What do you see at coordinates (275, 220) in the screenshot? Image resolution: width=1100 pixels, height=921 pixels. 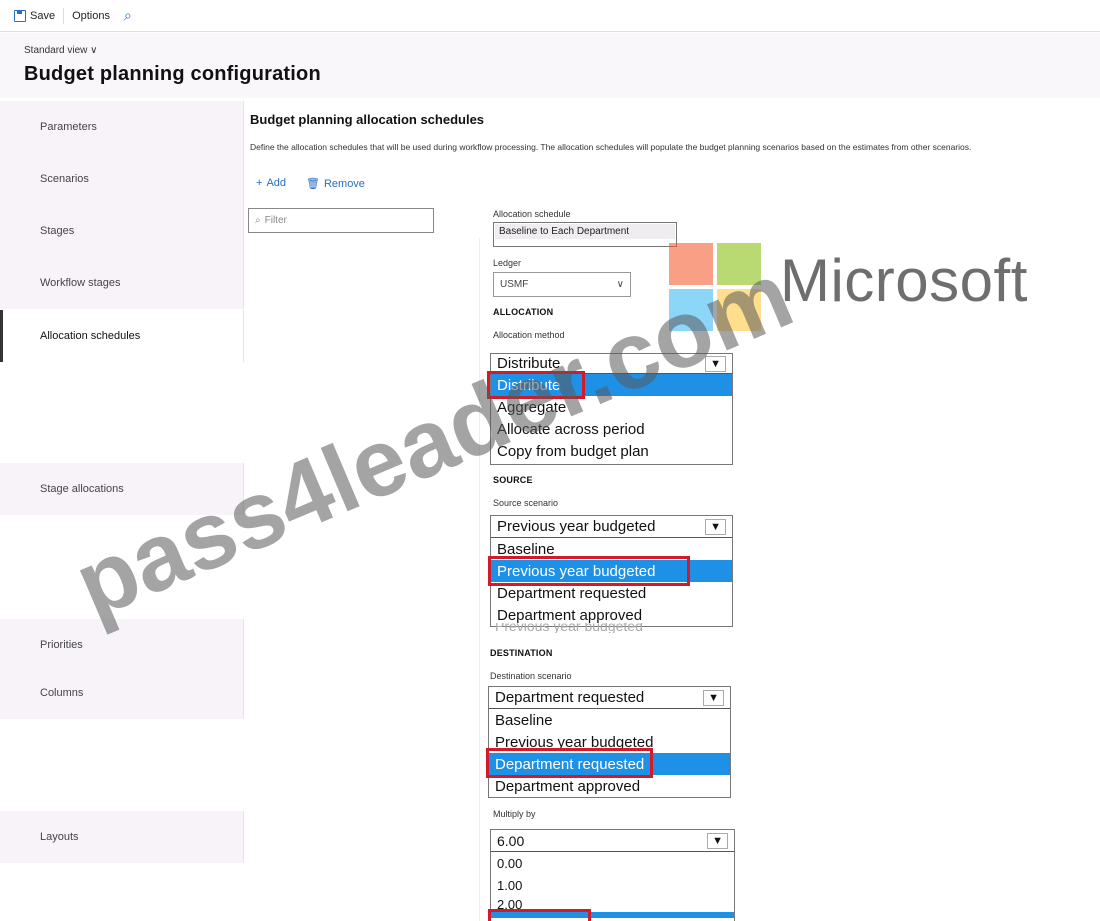 I see `filter-placeholder: Filter` at bounding box center [275, 220].